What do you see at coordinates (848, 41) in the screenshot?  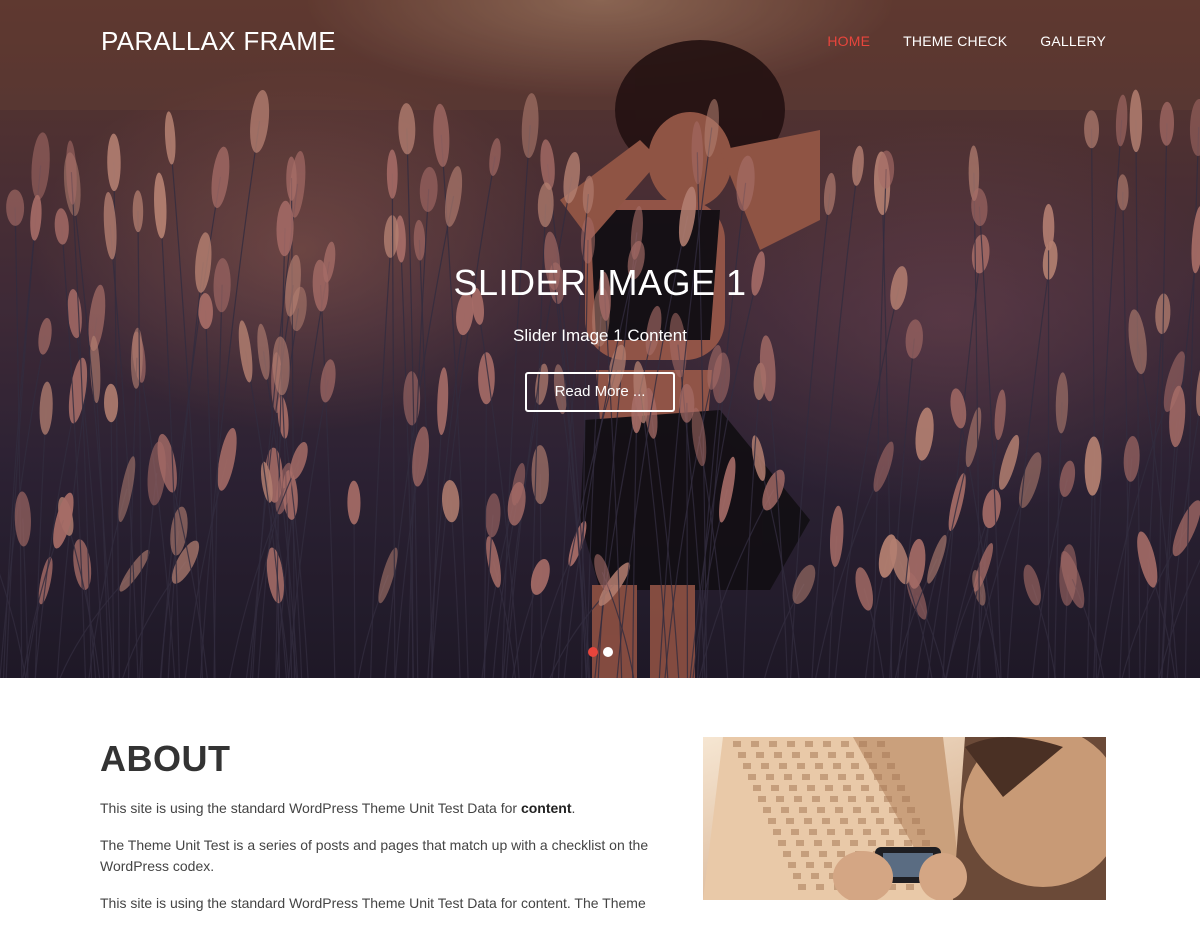 I see `nav-item-home: HOME` at bounding box center [848, 41].